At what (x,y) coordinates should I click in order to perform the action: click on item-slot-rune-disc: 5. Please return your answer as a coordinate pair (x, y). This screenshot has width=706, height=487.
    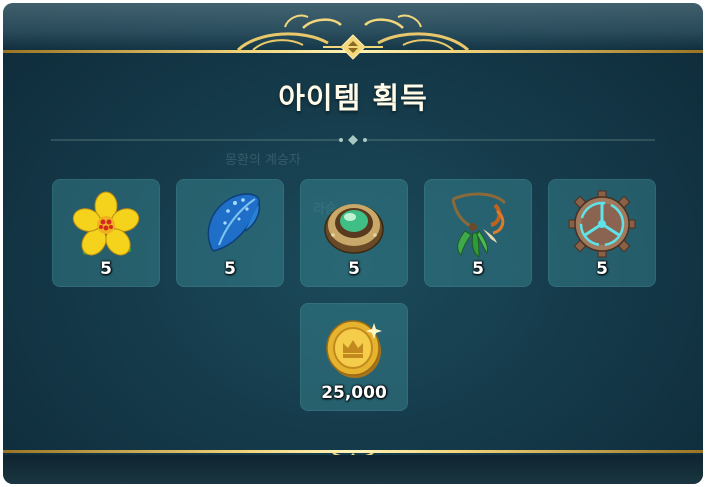
    Looking at the image, I should click on (602, 233).